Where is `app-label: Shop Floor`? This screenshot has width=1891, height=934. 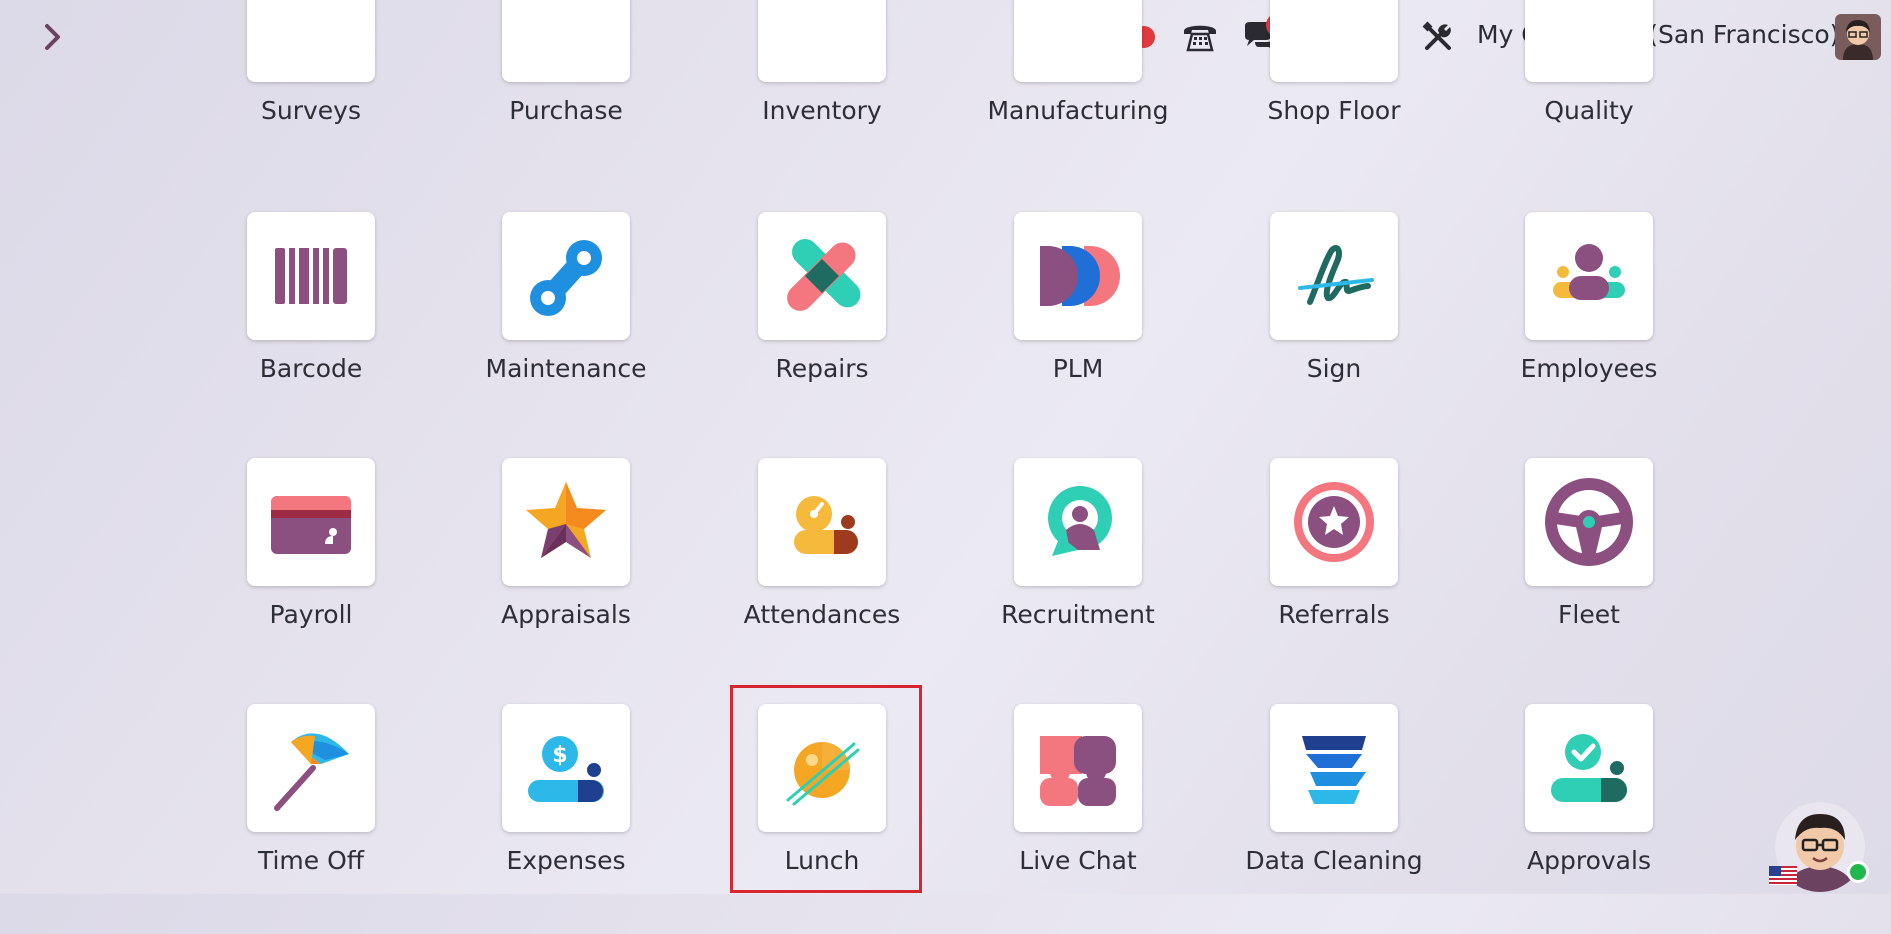
app-label: Shop Floor is located at coordinates (1334, 110).